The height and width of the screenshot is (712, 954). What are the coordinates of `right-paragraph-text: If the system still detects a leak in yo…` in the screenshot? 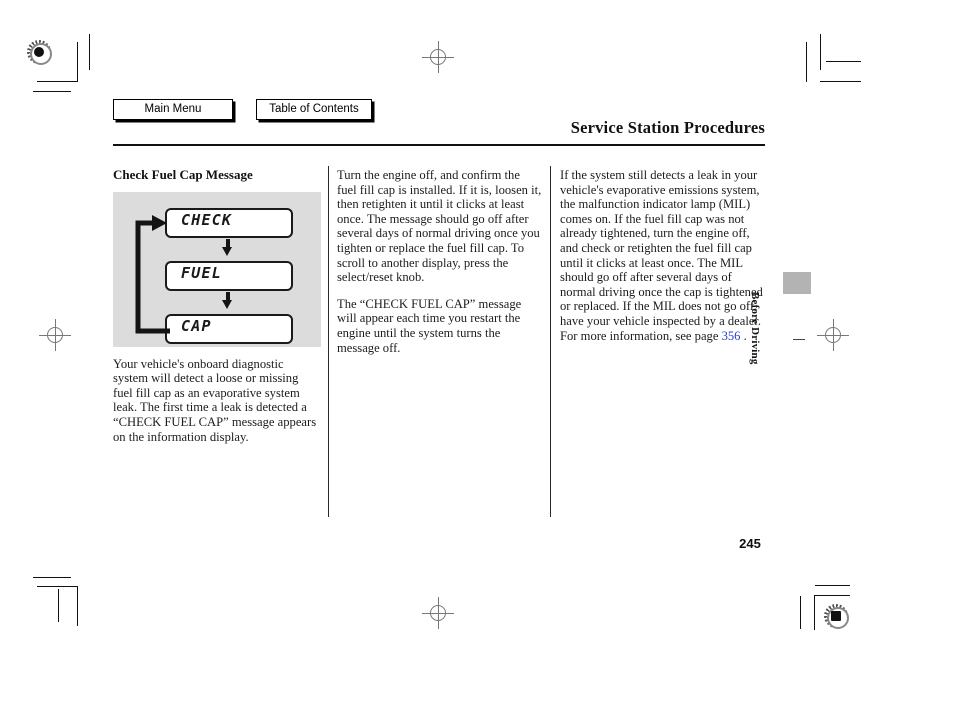 It's located at (661, 255).